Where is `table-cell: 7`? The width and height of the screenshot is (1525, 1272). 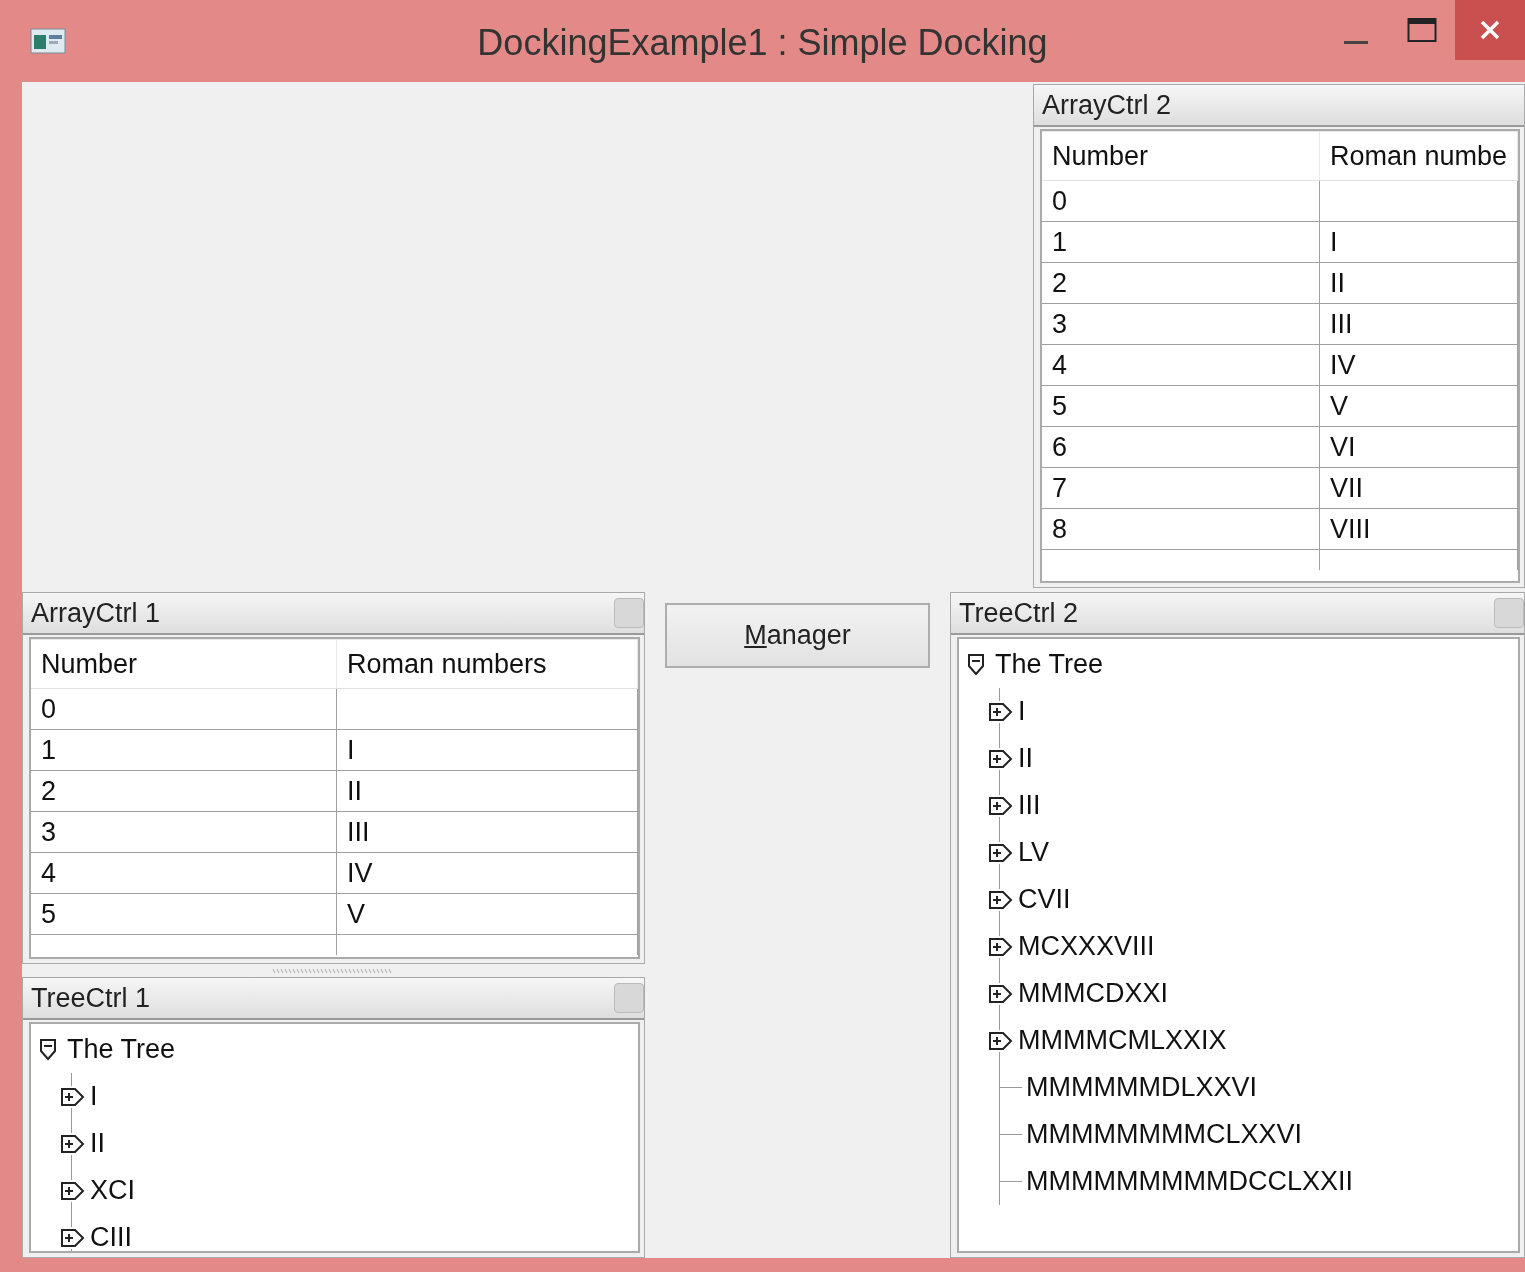
table-cell: 7 is located at coordinates (1181, 488).